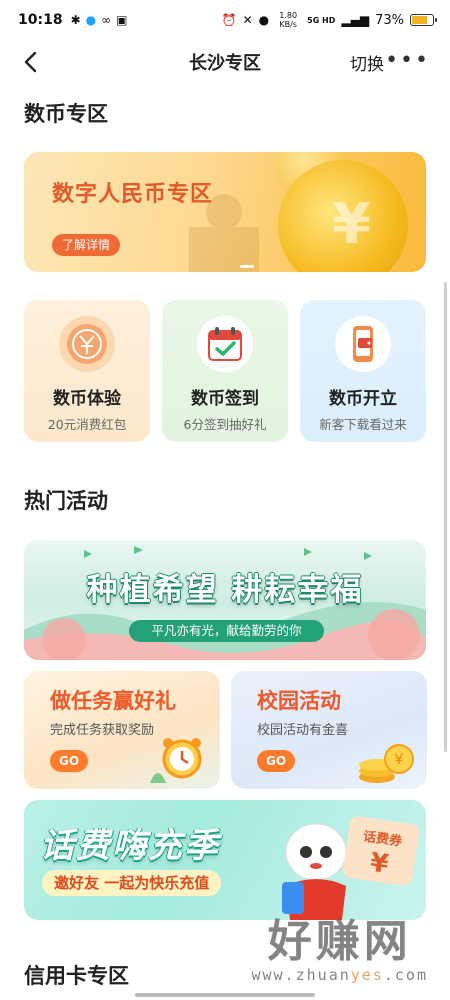  What do you see at coordinates (225, 399) in the screenshot?
I see `card-name: 数币签到` at bounding box center [225, 399].